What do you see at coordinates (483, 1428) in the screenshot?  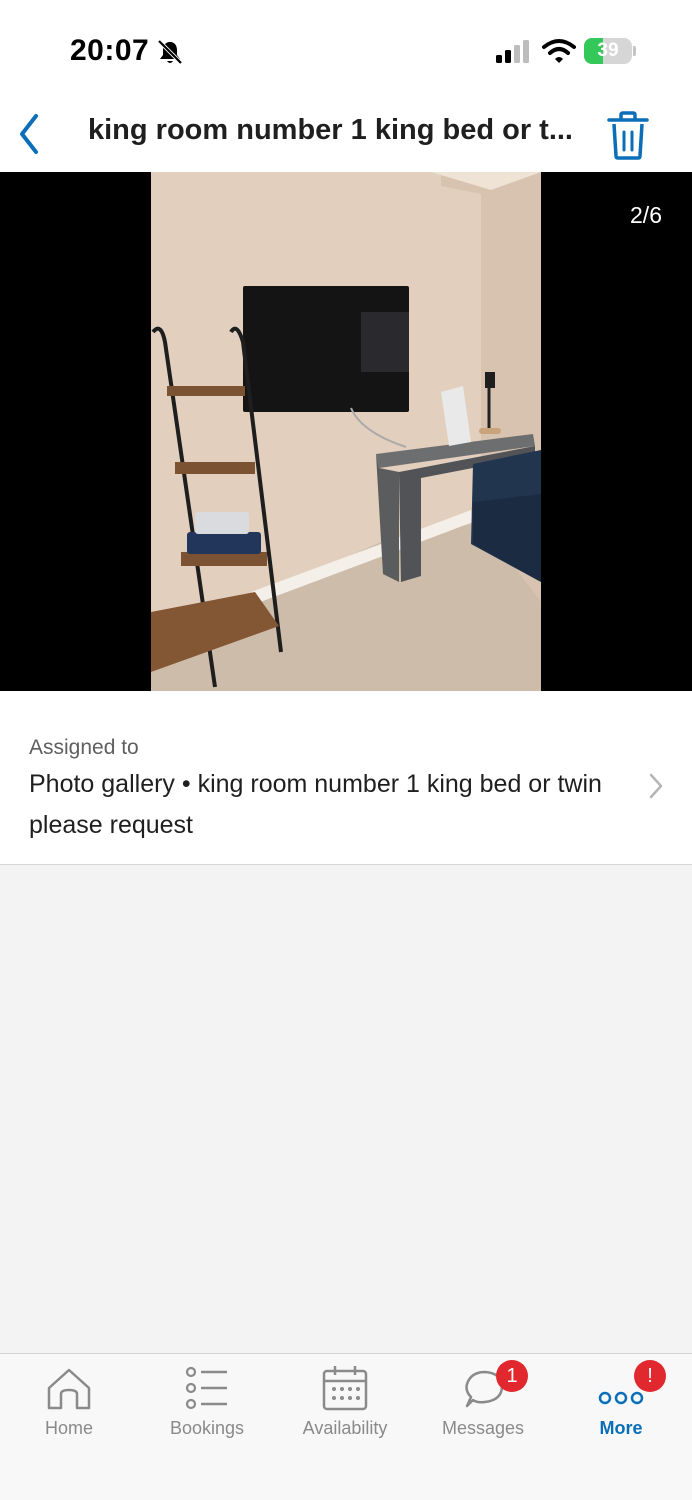 I see `tab-label: Messages` at bounding box center [483, 1428].